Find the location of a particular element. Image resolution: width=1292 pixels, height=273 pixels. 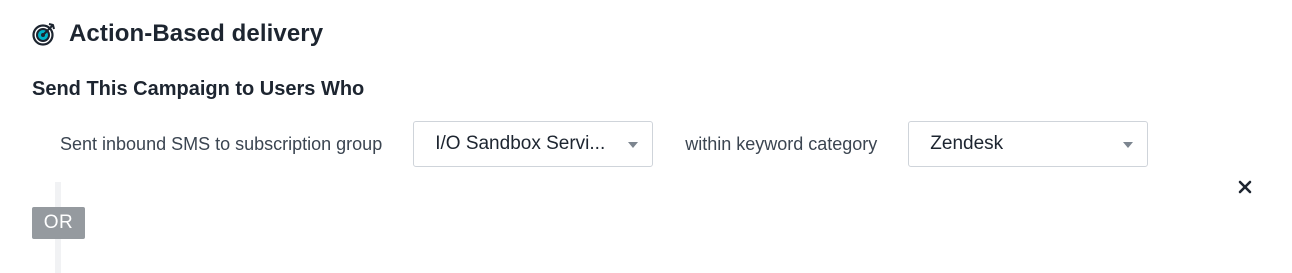

page-title: Action-Based delivery is located at coordinates (196, 33).